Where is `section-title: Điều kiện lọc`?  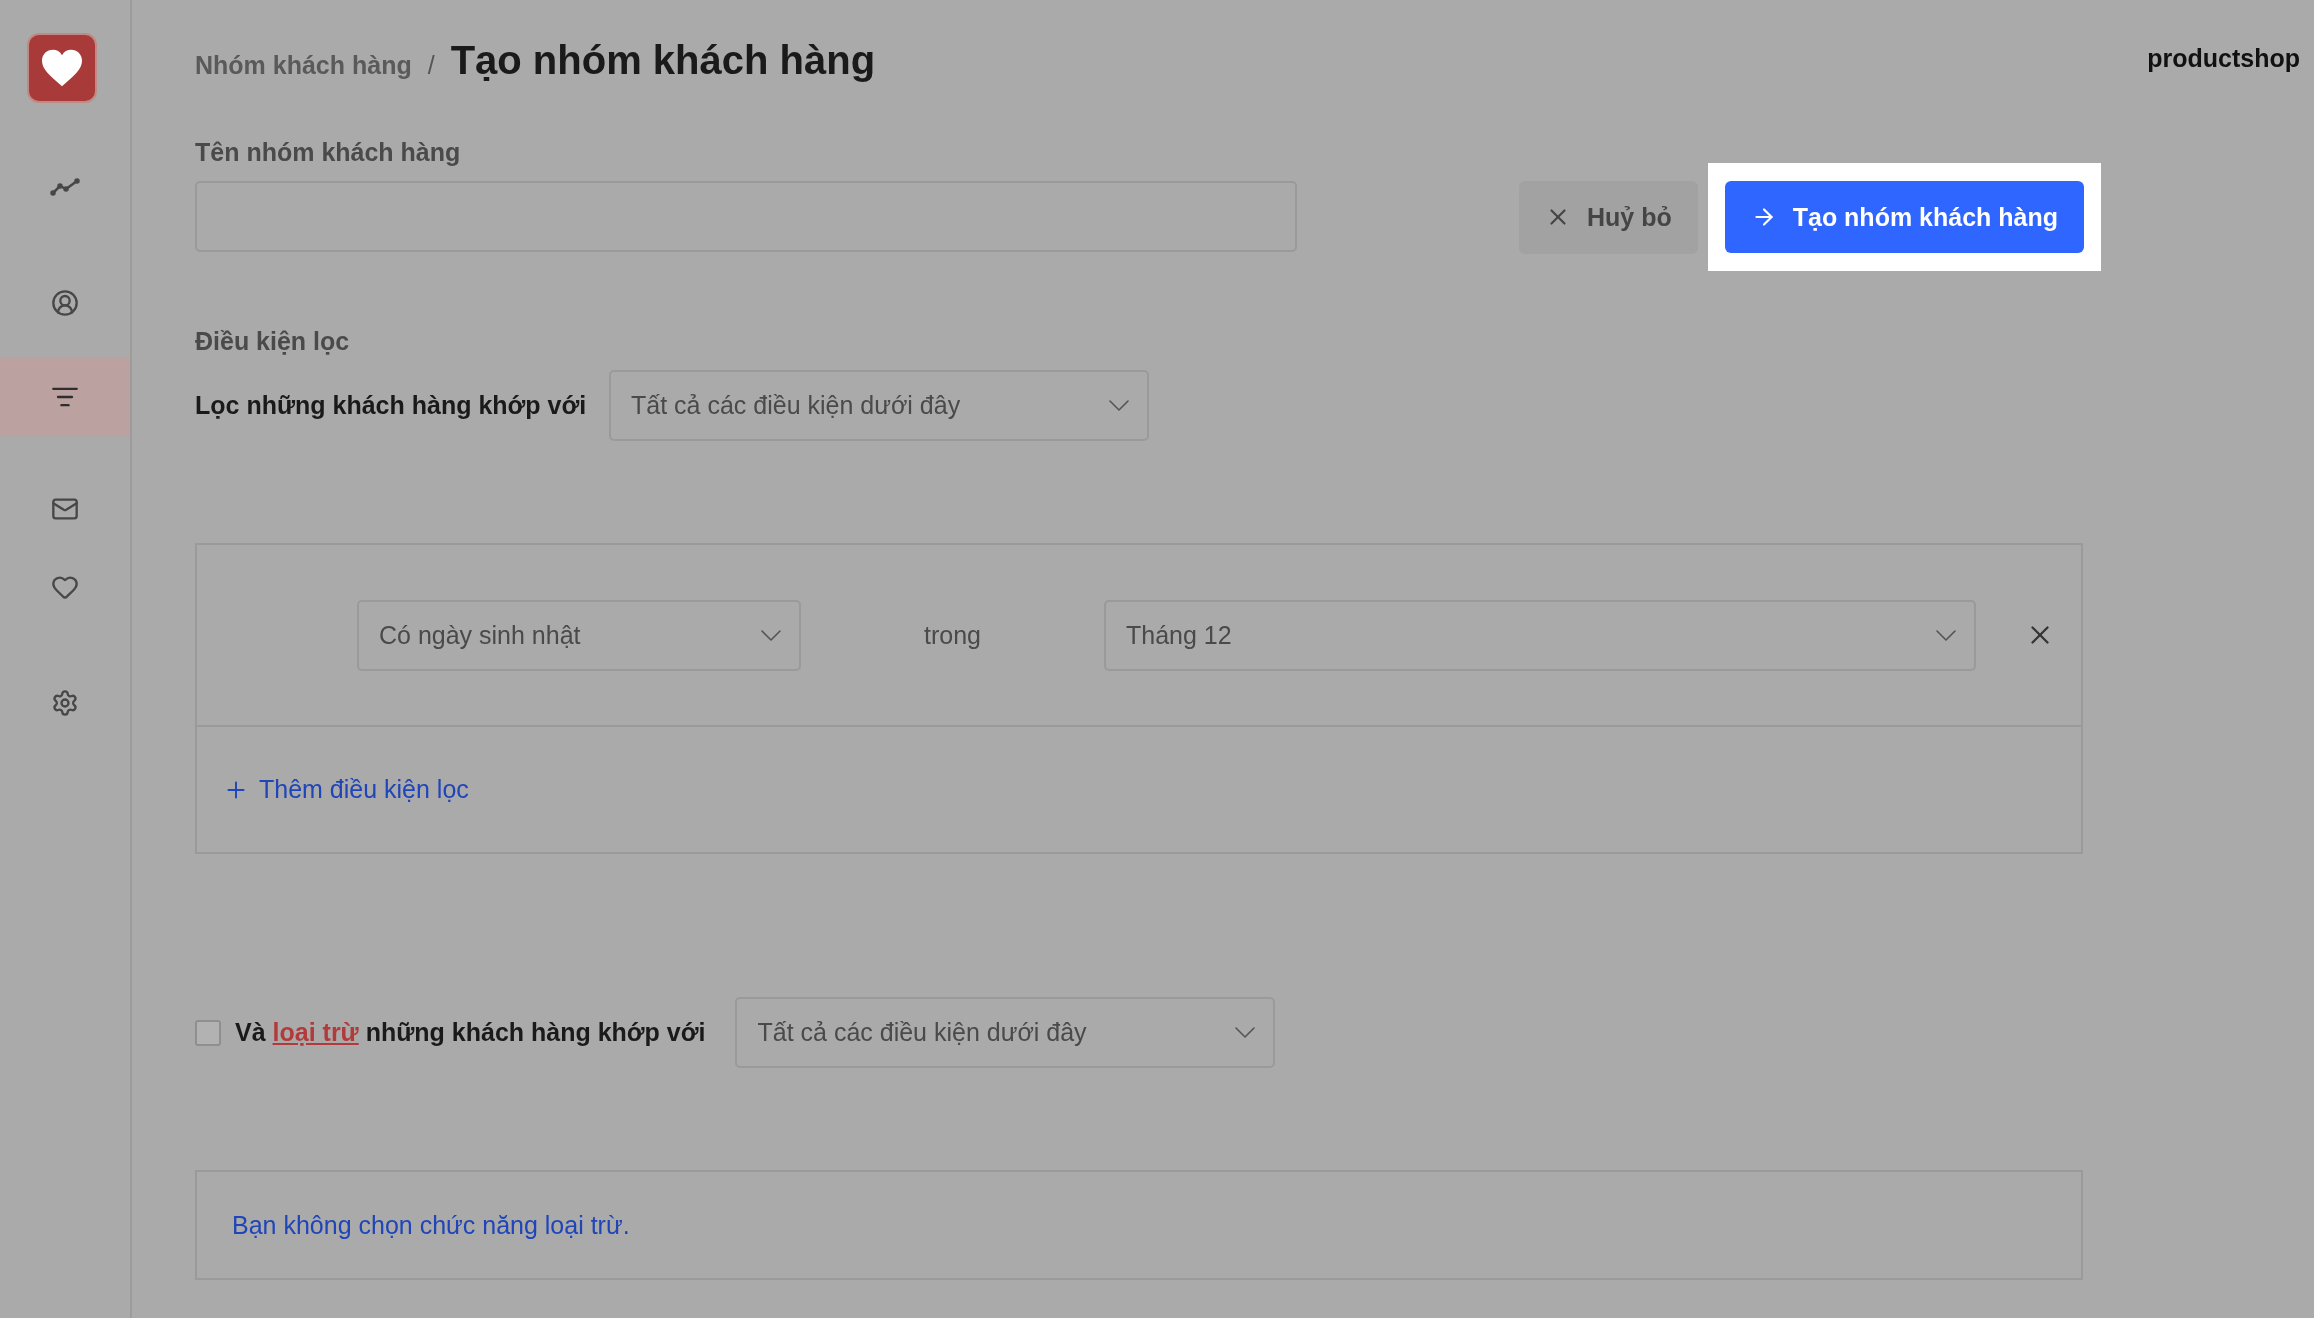
section-title: Điều kiện lọc is located at coordinates (273, 341).